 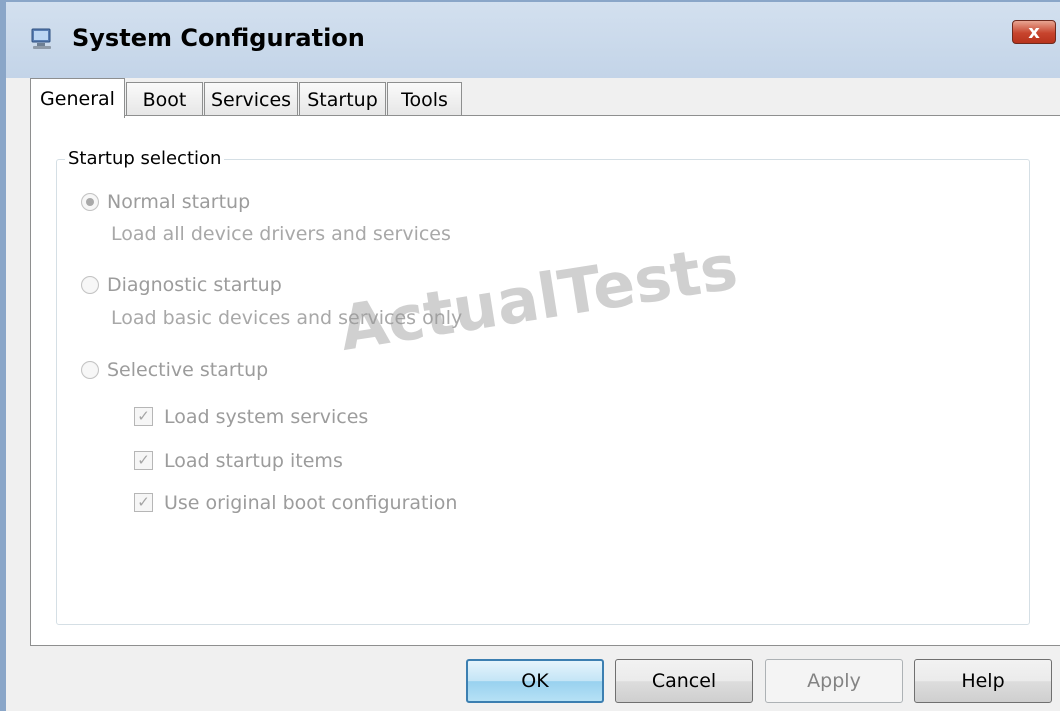 I want to click on use-original-boot-configuration-label: Use original boot configuration, so click(x=310, y=503).